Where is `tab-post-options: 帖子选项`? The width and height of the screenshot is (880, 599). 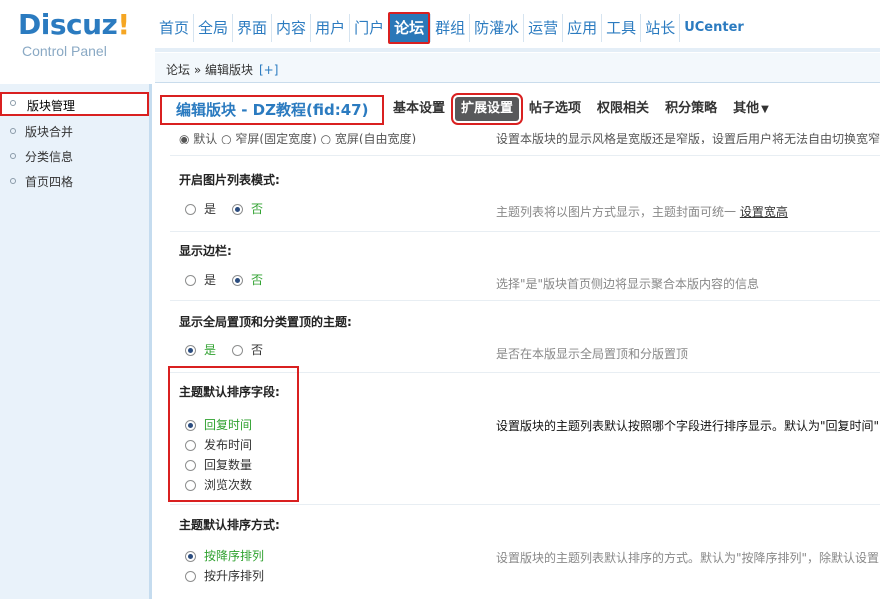
tab-post-options: 帖子选项 is located at coordinates (555, 109).